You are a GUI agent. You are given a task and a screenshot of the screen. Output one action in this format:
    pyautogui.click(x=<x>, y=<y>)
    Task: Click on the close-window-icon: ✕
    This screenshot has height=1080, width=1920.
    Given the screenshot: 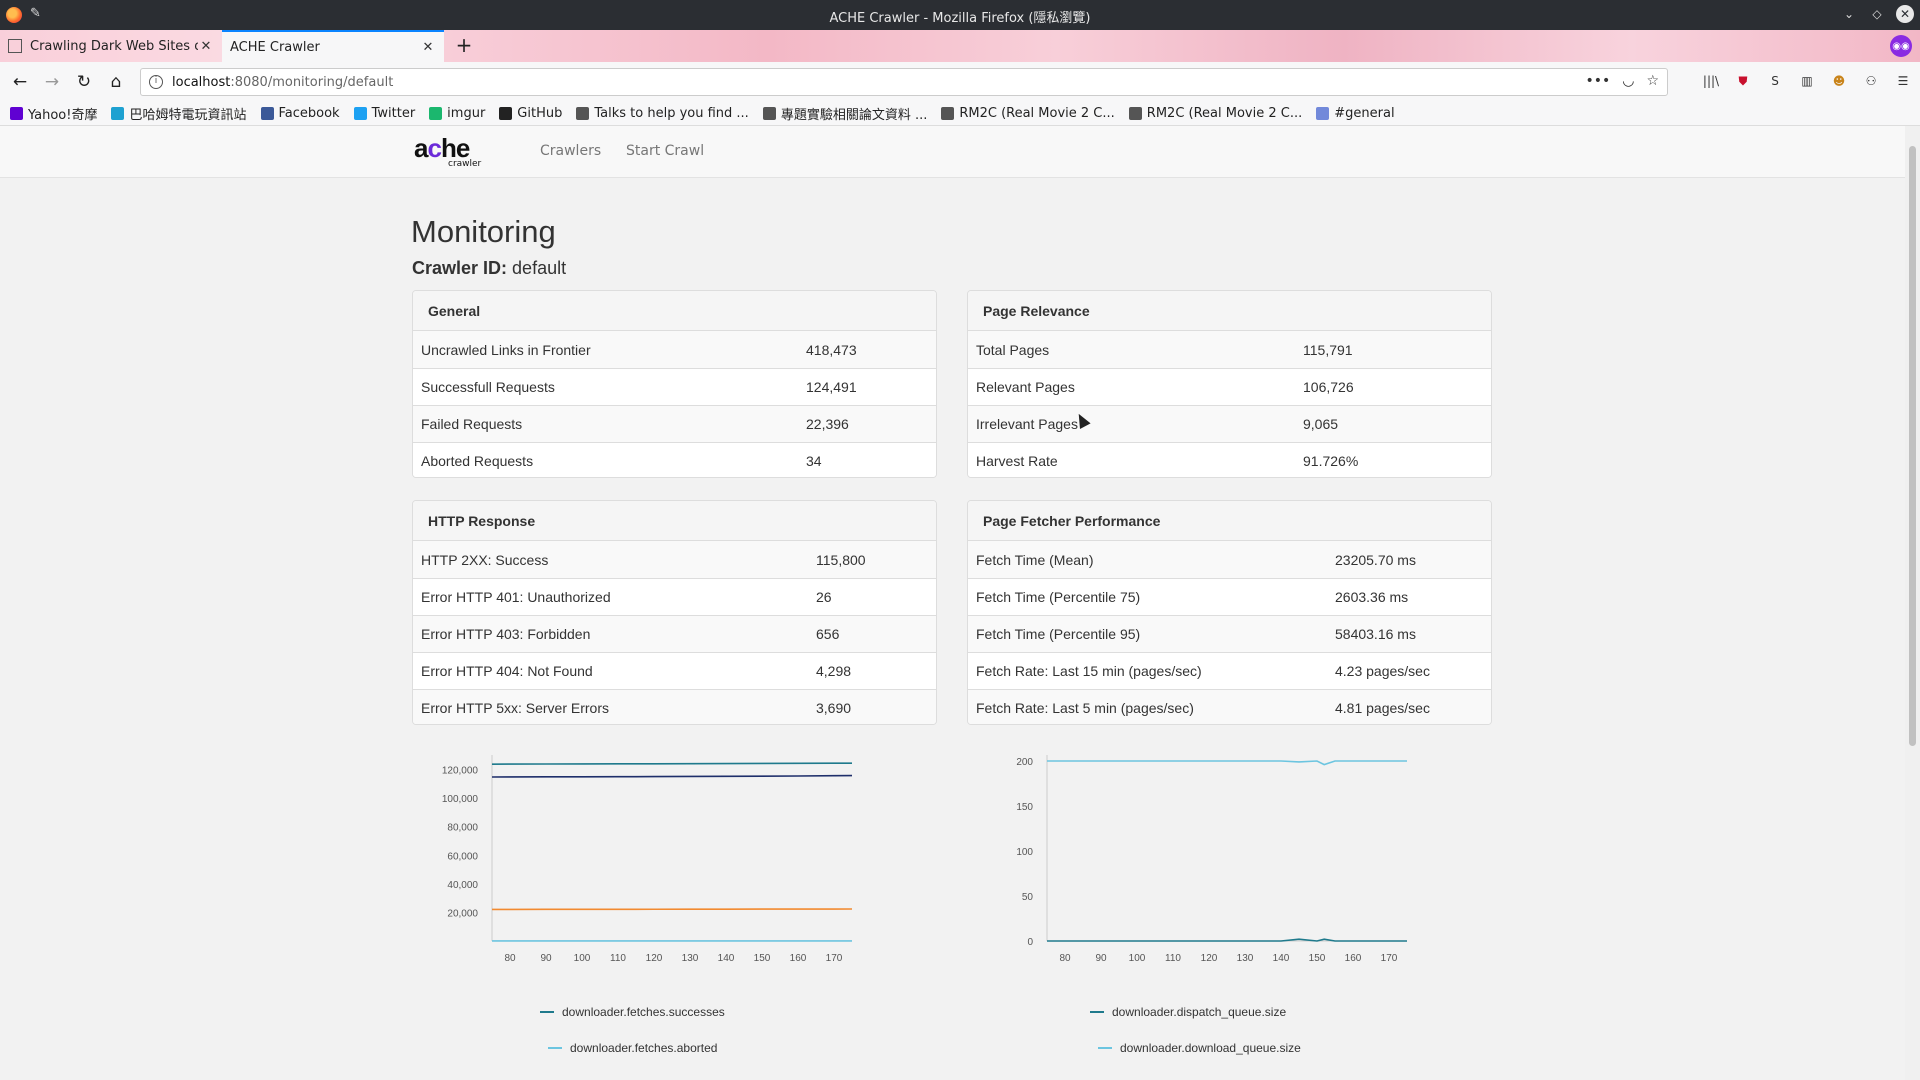 What is the action you would take?
    pyautogui.click(x=1905, y=14)
    